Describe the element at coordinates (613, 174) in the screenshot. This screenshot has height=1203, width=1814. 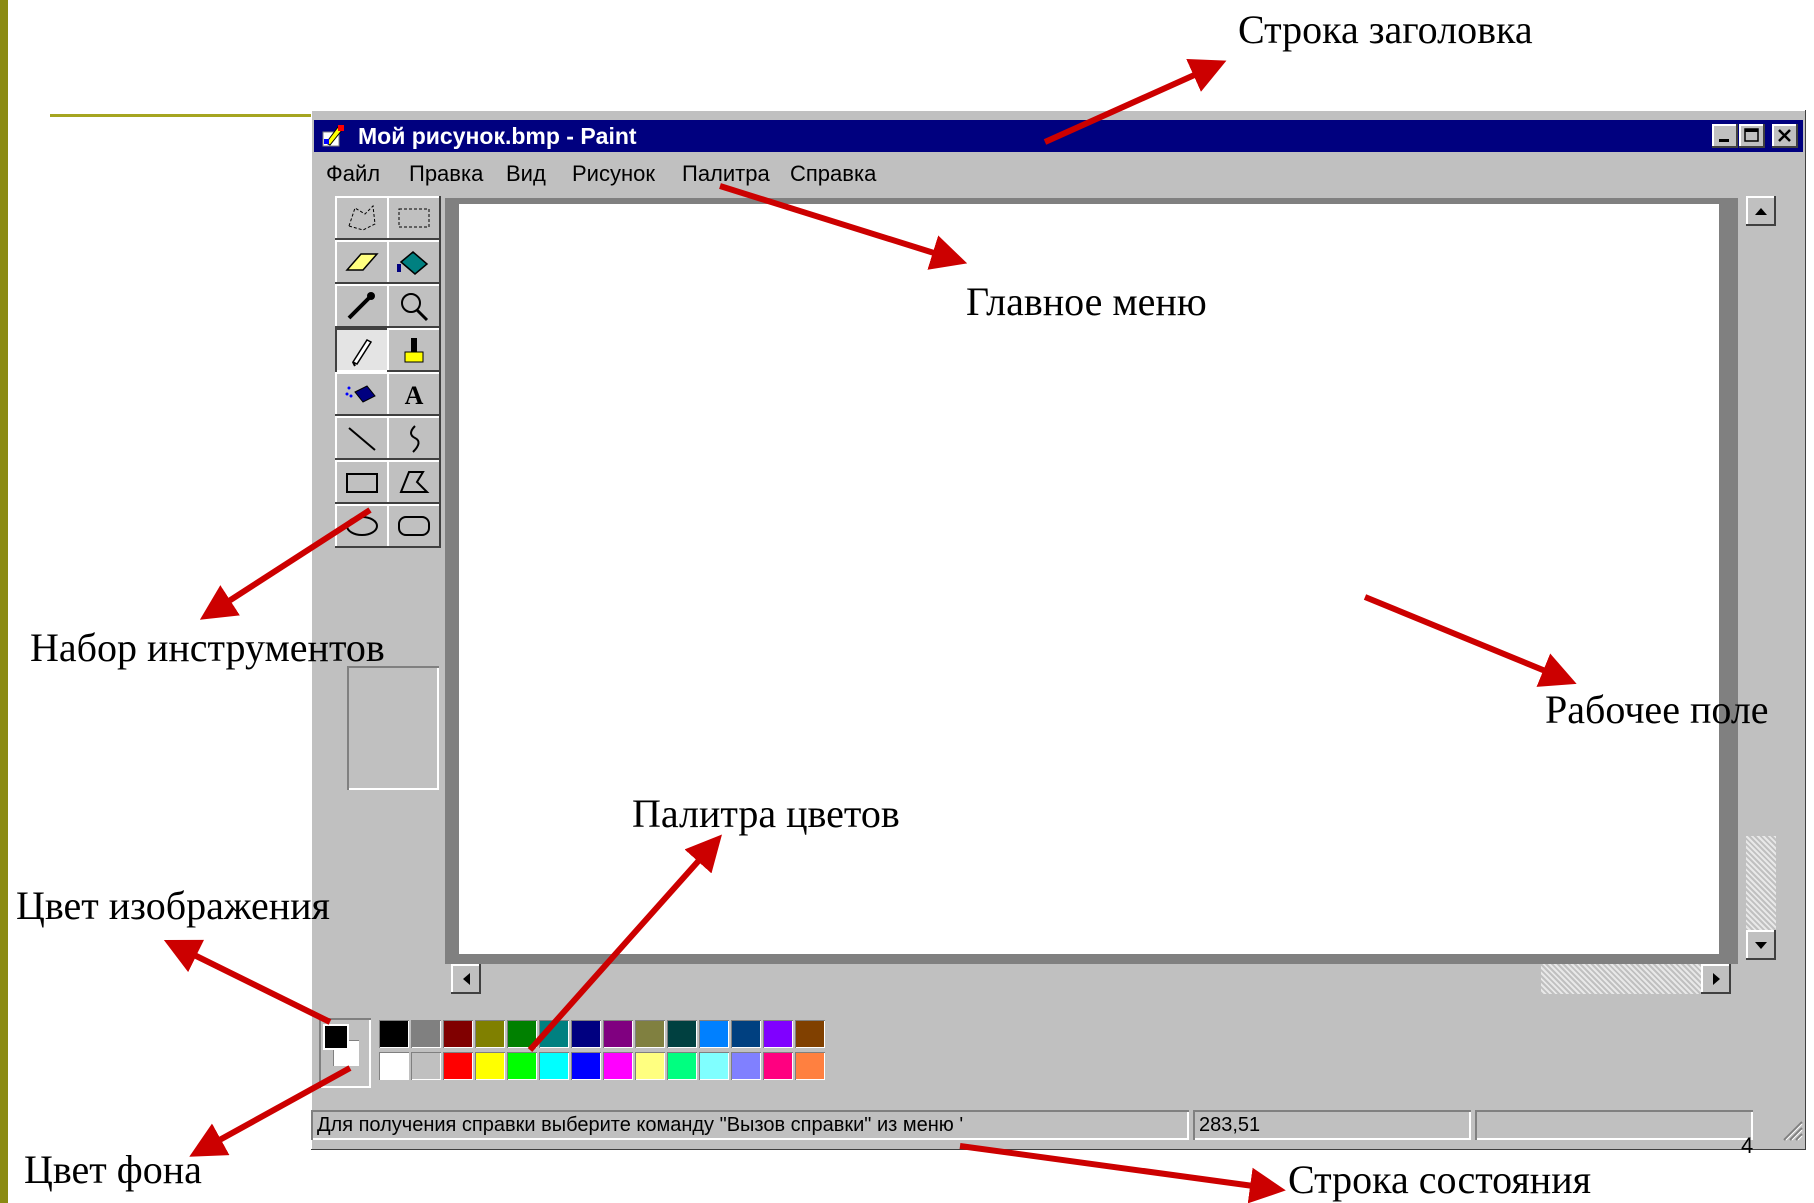
I see `menu-image: Рисунок` at that location.